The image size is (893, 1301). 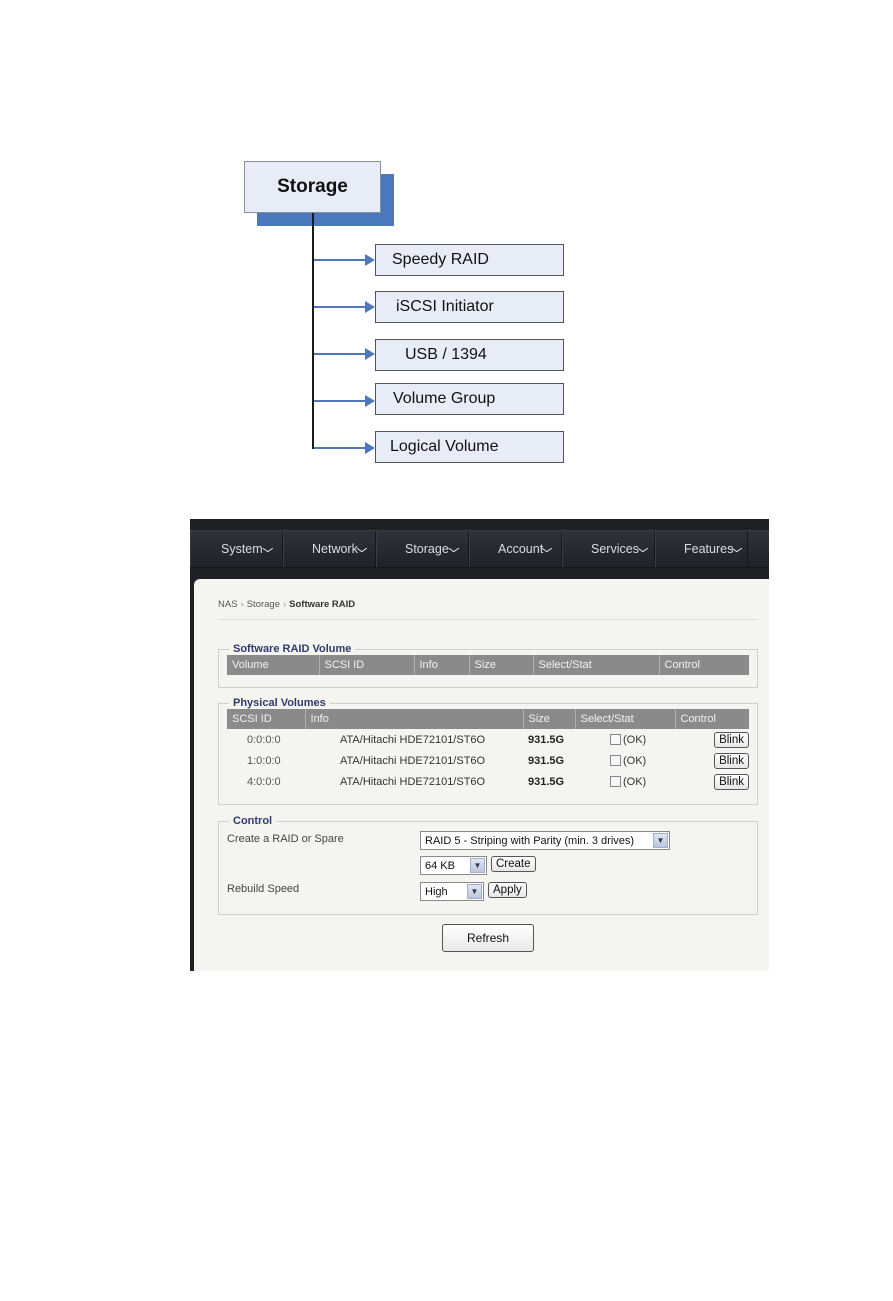 What do you see at coordinates (279, 703) in the screenshot?
I see `section-title: Physical Volumes` at bounding box center [279, 703].